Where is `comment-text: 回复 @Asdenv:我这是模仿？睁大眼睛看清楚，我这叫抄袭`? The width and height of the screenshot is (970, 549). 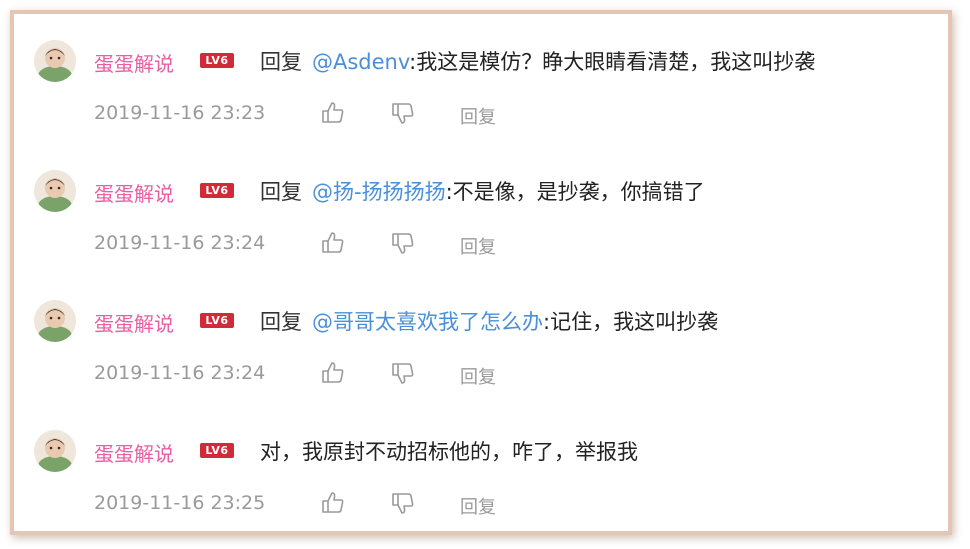
comment-text: 回复 @Asdenv:我这是模仿？睁大眼睛看清楚，我这叫抄袭 is located at coordinates (537, 61).